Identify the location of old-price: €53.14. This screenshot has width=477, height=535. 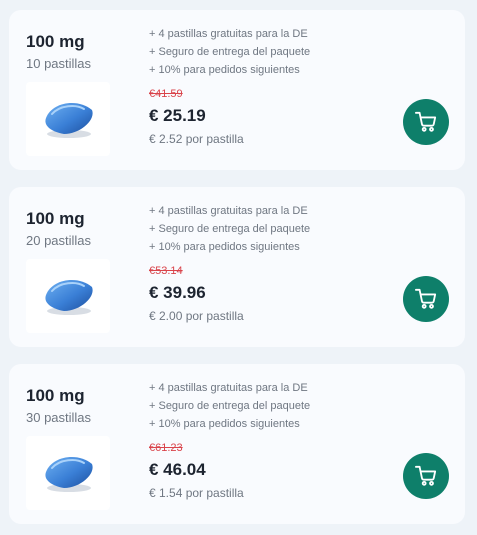
(166, 271).